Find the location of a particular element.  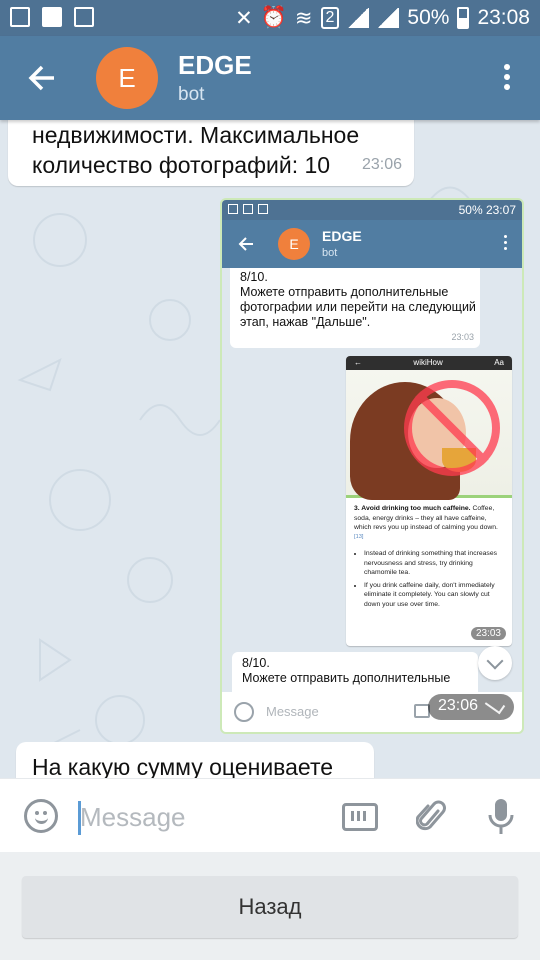

mini-message-time: 23:03 is located at coordinates (462, 337).